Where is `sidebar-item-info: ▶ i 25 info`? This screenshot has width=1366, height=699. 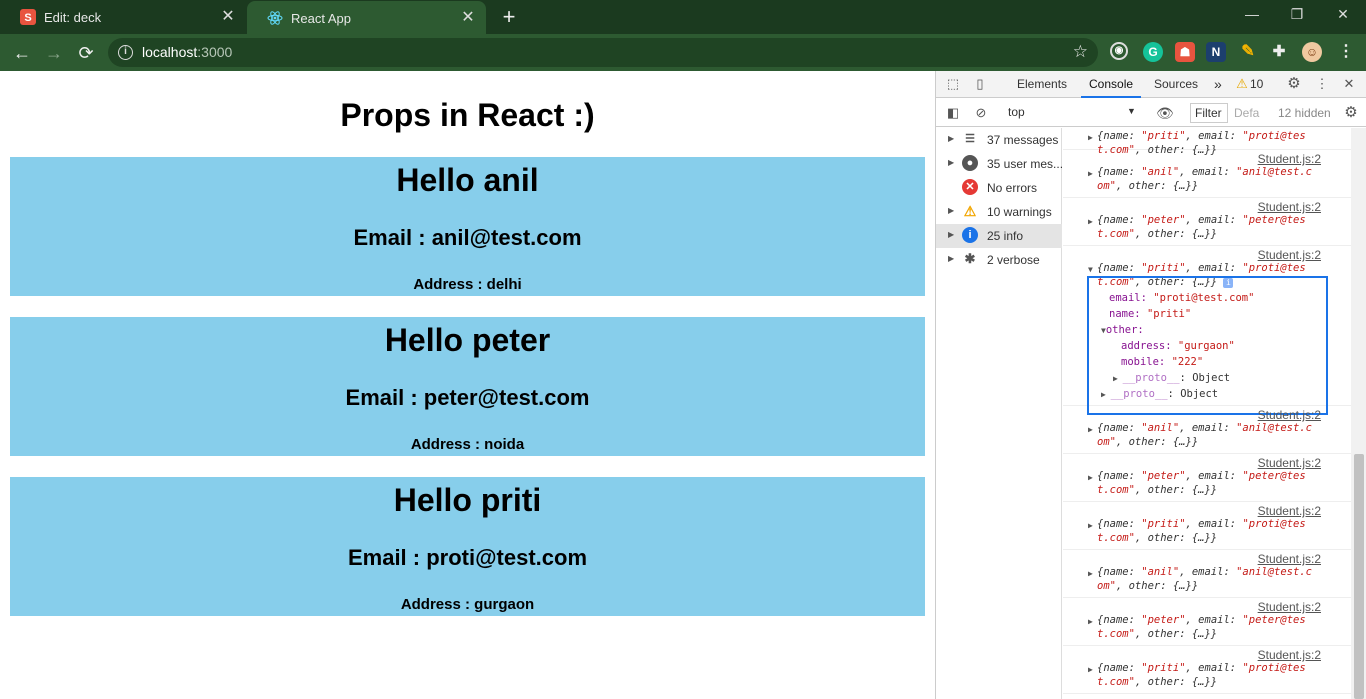
sidebar-item-info: ▶ i 25 info is located at coordinates (999, 236).